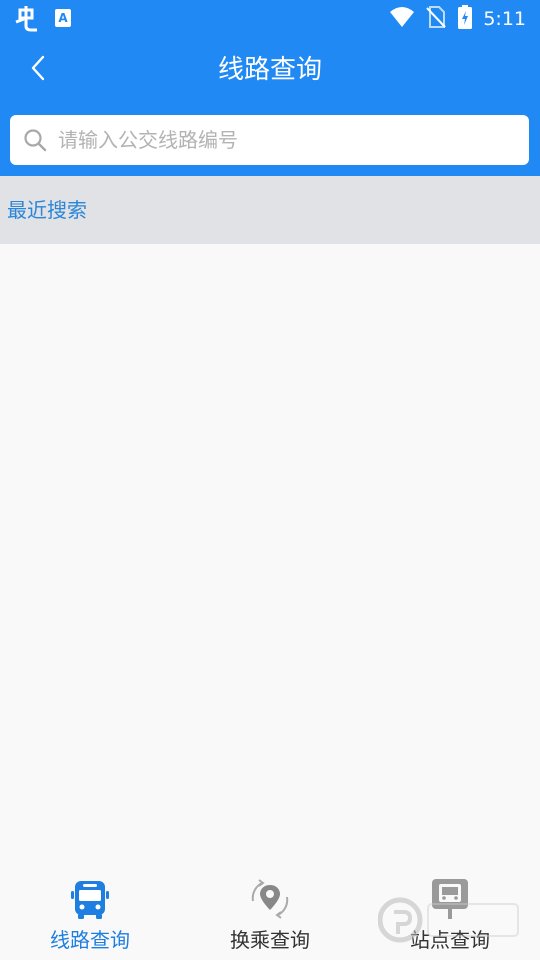  What do you see at coordinates (504, 19) in the screenshot?
I see `status-time: 5:11` at bounding box center [504, 19].